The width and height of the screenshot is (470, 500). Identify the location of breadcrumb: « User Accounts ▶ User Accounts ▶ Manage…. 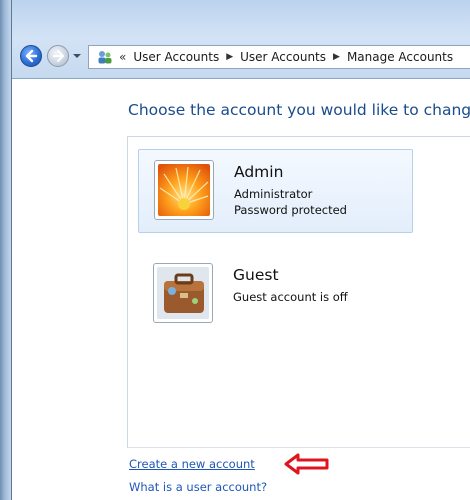
(275, 57).